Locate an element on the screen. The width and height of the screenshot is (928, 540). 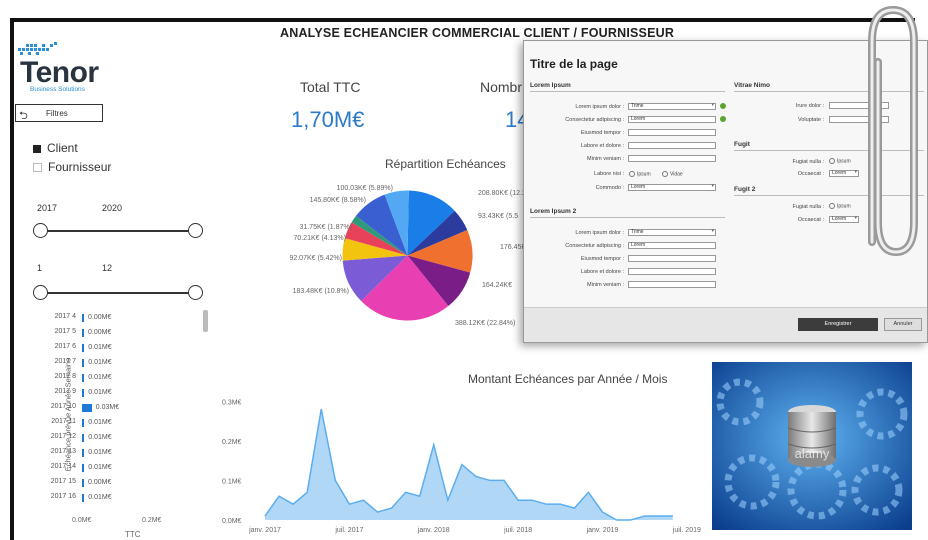
form-field-label: Lorem ipsum dolor : is located at coordinates (599, 233).